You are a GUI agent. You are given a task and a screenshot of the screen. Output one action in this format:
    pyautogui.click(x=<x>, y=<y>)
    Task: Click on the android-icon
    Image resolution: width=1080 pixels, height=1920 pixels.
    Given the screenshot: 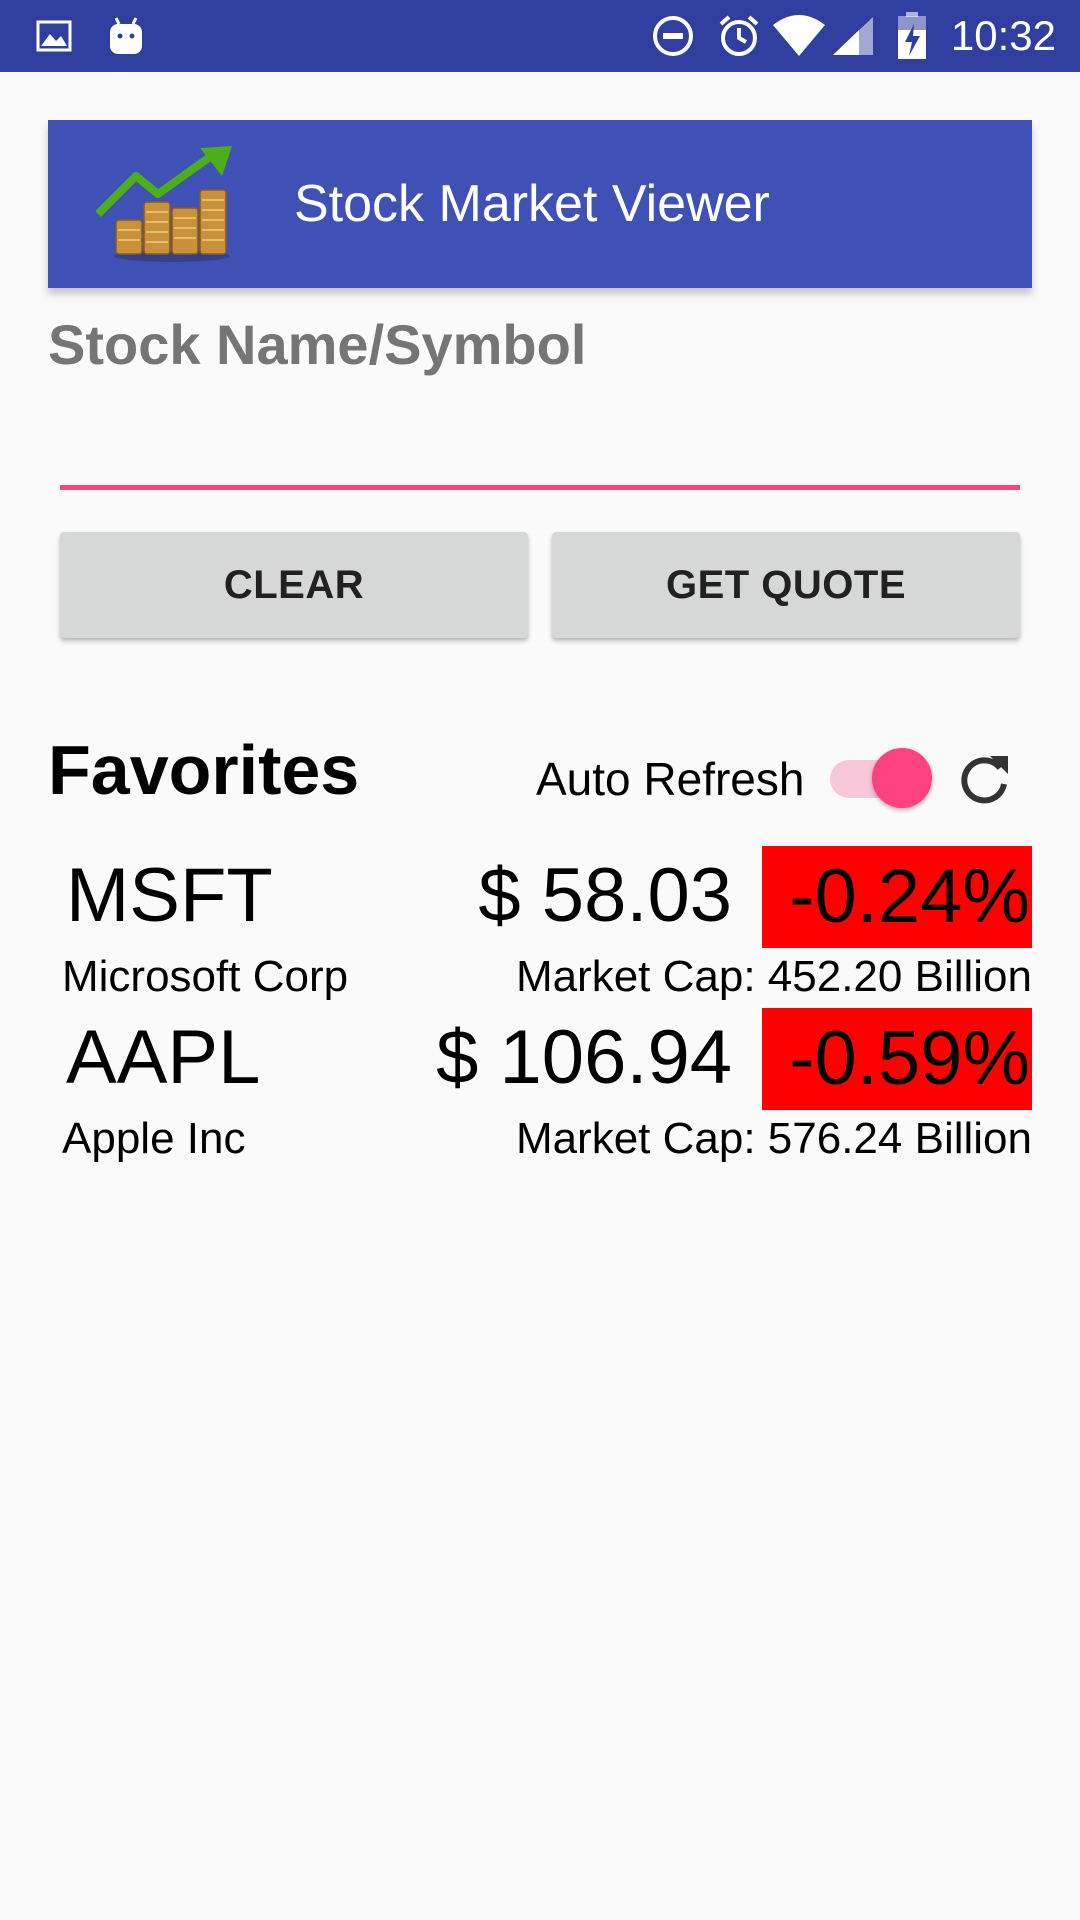 What is the action you would take?
    pyautogui.click(x=126, y=36)
    